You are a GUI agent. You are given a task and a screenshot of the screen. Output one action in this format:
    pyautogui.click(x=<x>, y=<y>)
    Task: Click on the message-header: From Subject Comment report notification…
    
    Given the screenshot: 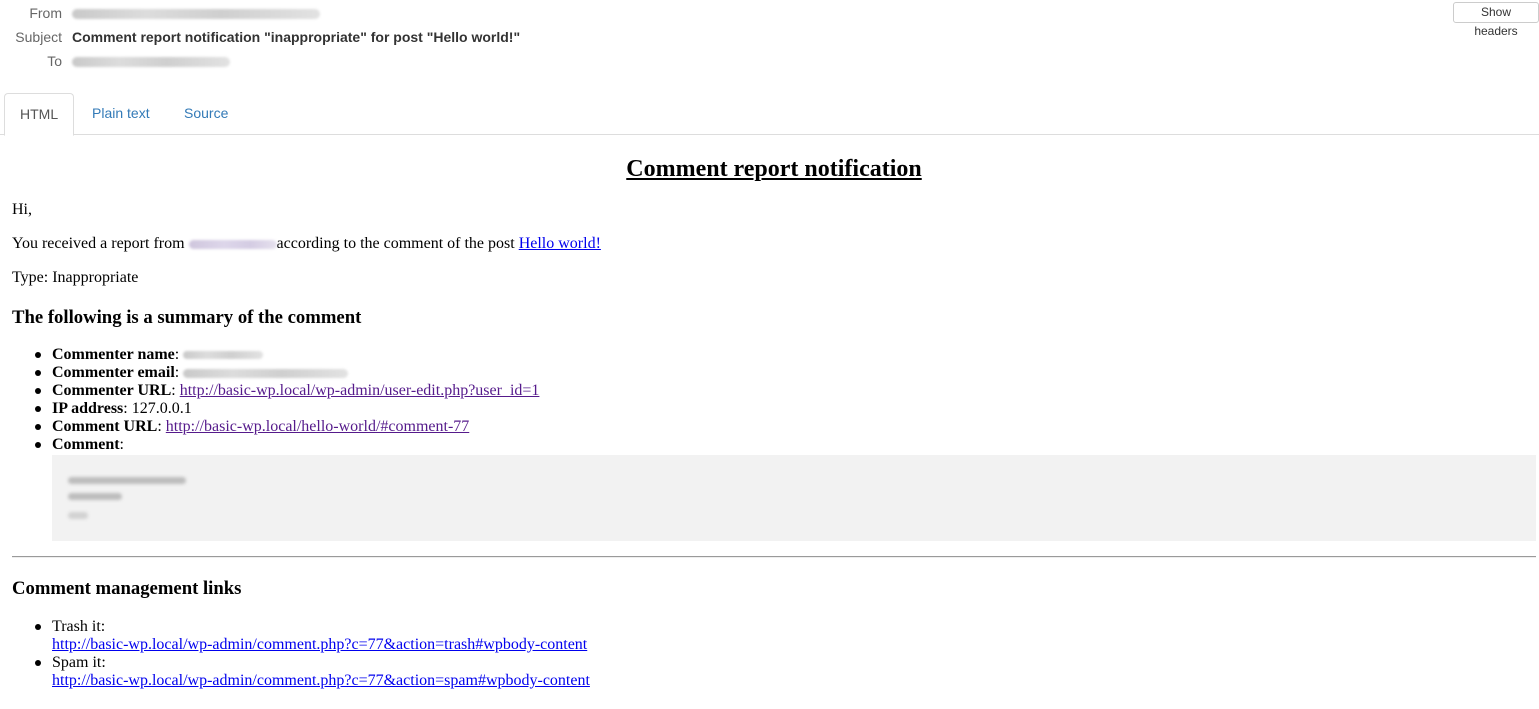 What is the action you would take?
    pyautogui.click(x=769, y=38)
    